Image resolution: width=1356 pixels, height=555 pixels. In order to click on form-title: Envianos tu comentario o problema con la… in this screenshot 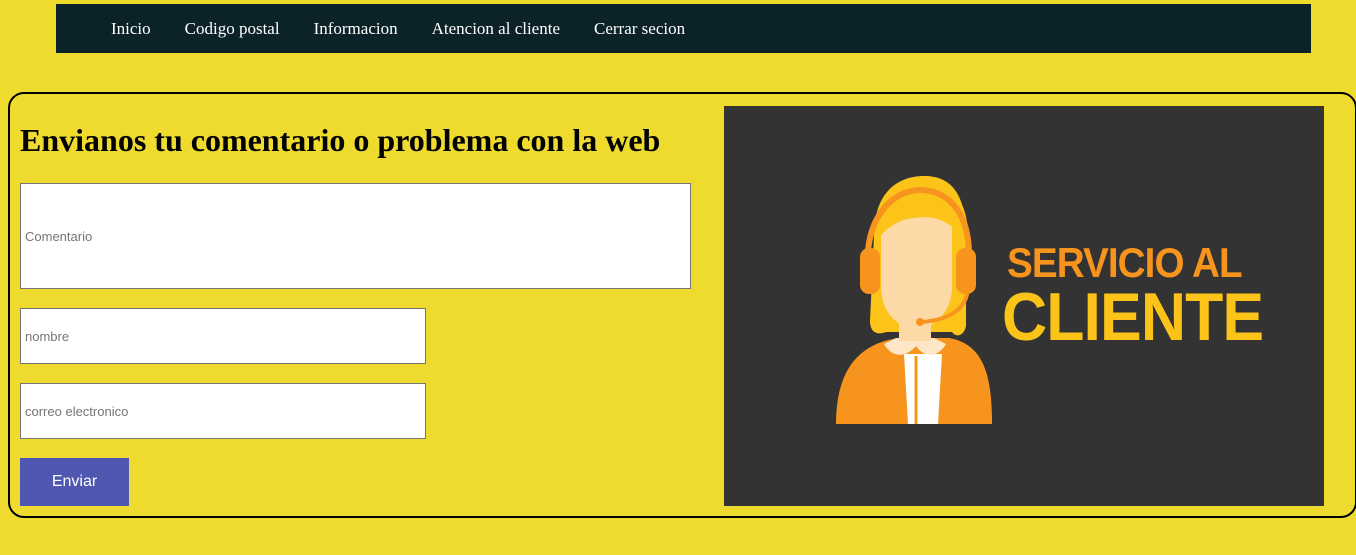, I will do `click(340, 140)`.